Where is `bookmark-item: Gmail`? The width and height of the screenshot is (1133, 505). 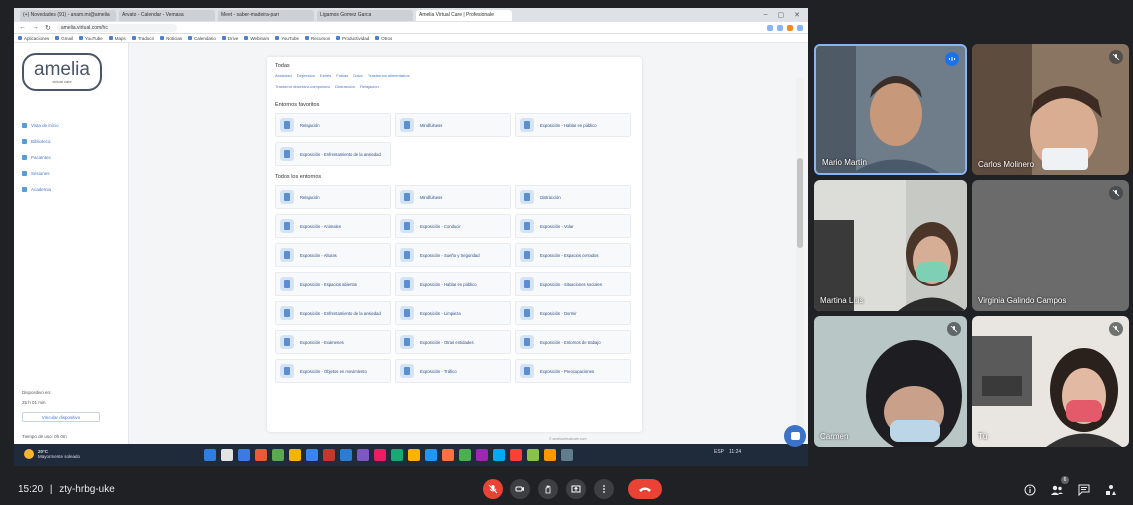
bookmark-item: Gmail is located at coordinates (64, 38).